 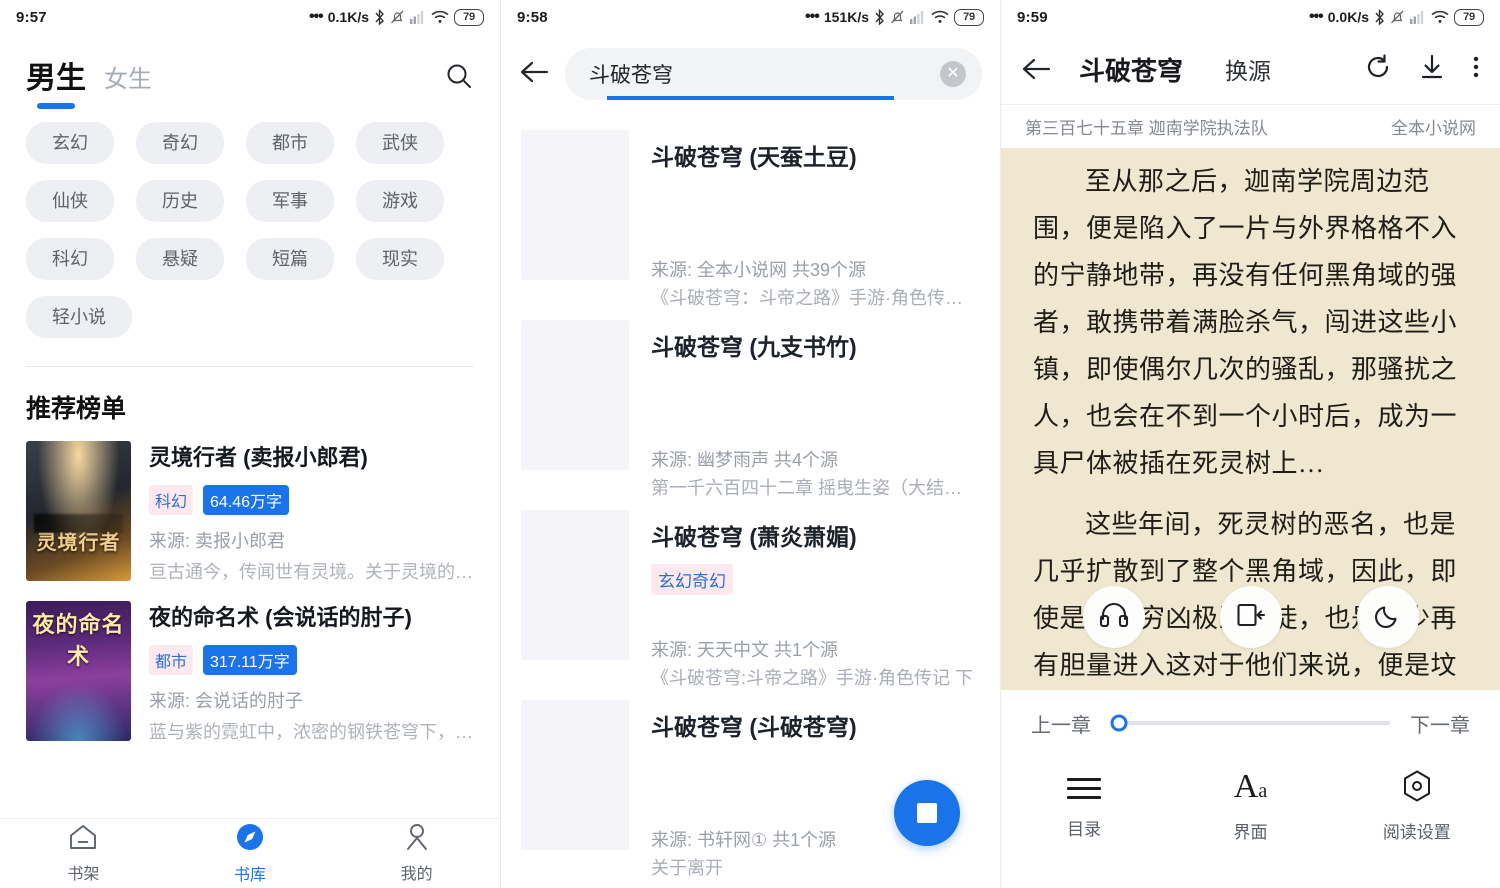 I want to click on book-latest-chapter: 《斗破苍穹:斗帝之路》手游·角色传记 下, so click(x=812, y=678).